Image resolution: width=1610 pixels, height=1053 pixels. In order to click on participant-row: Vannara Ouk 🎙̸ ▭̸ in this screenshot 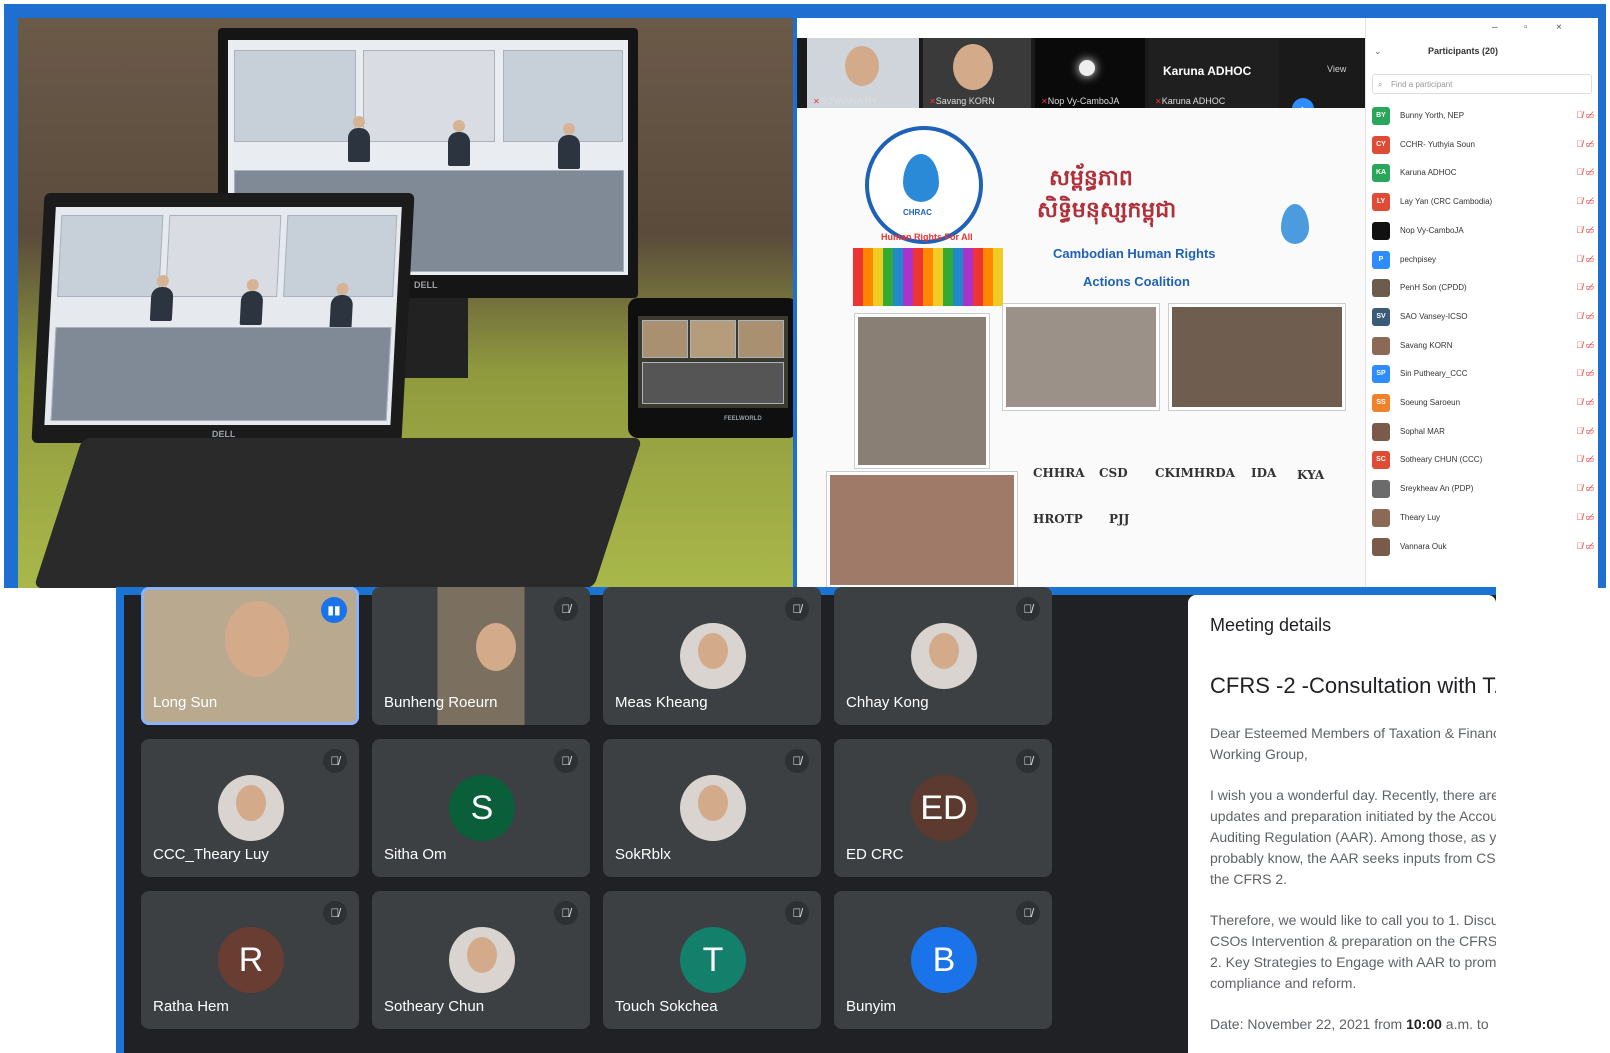, I will do `click(1483, 547)`.